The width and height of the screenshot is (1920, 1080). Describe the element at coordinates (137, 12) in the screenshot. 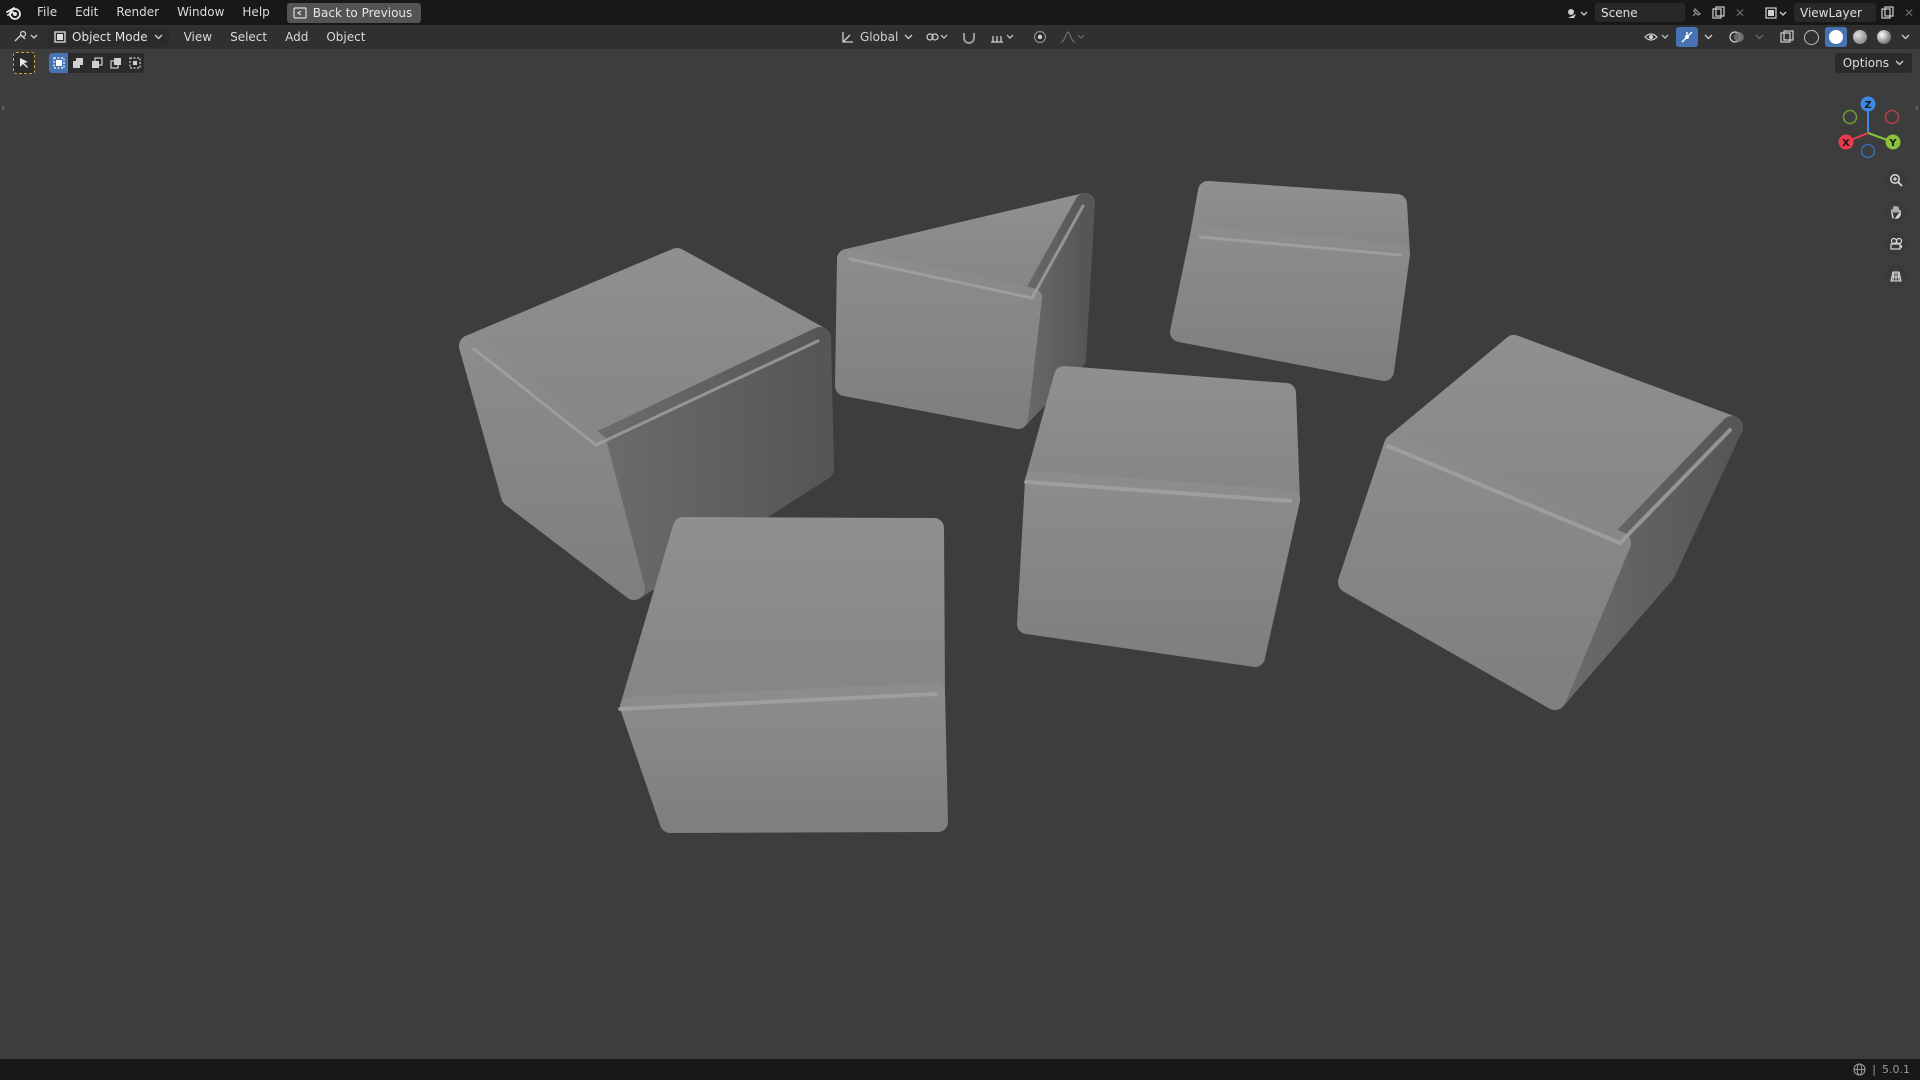

I see `menu-render: Render` at that location.